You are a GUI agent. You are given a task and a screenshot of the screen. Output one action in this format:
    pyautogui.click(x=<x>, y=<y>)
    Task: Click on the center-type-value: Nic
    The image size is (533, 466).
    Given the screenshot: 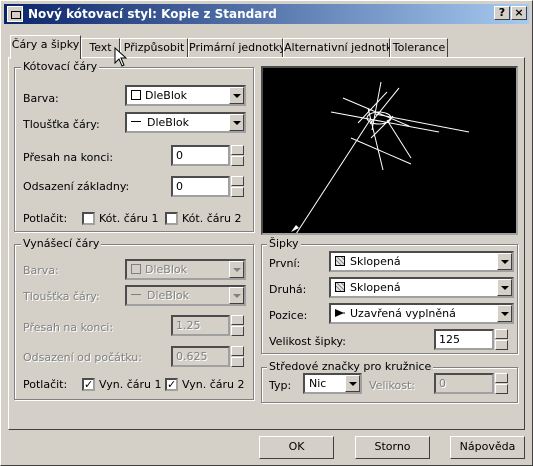 What is the action you would take?
    pyautogui.click(x=318, y=383)
    